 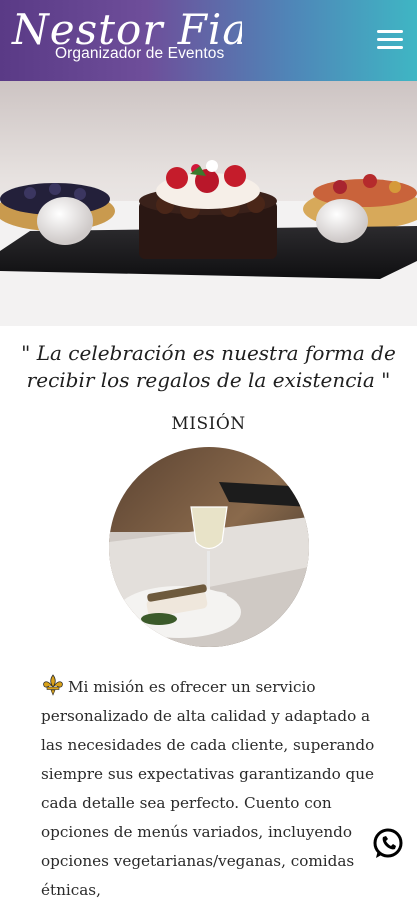 I want to click on mission-image, so click(x=209, y=547).